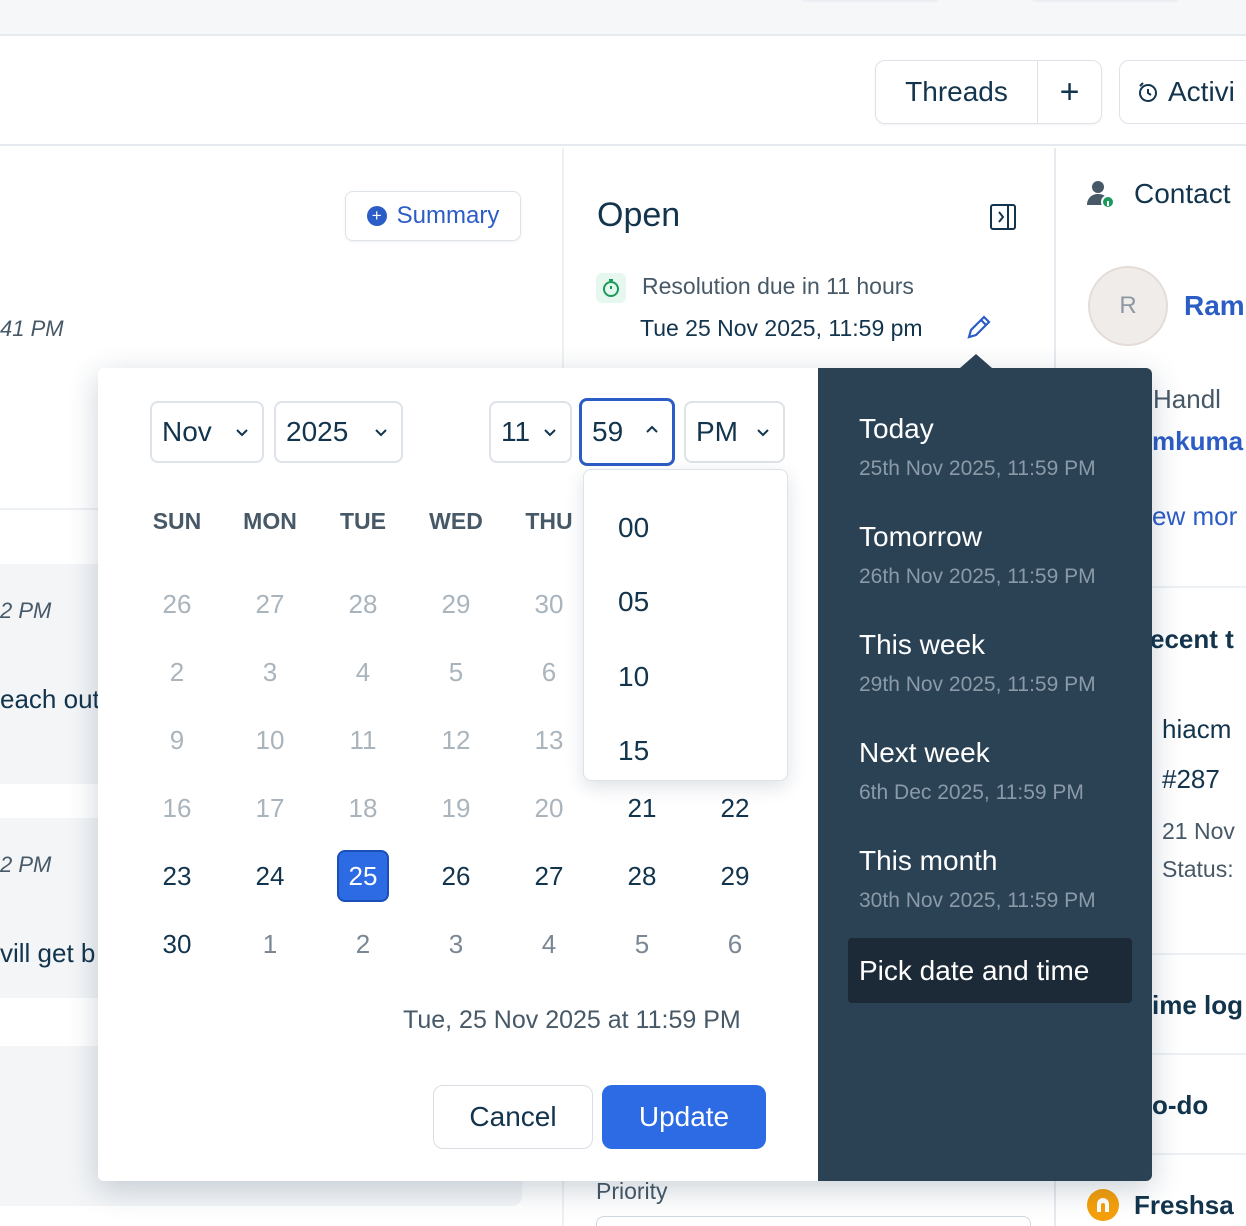 Image resolution: width=1246 pixels, height=1226 pixels. I want to click on quick-option-next-week: Next week 6th Dec 2025, 11:59 PM, so click(999, 771).